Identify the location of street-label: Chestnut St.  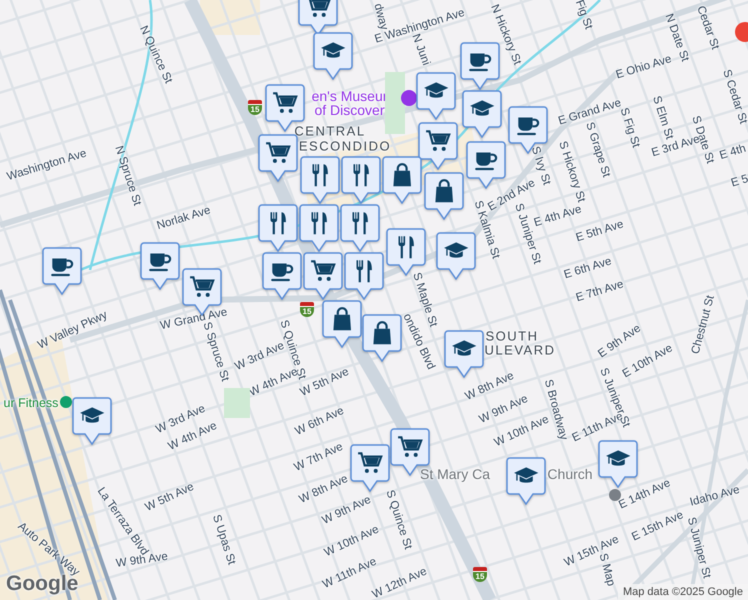
(704, 325).